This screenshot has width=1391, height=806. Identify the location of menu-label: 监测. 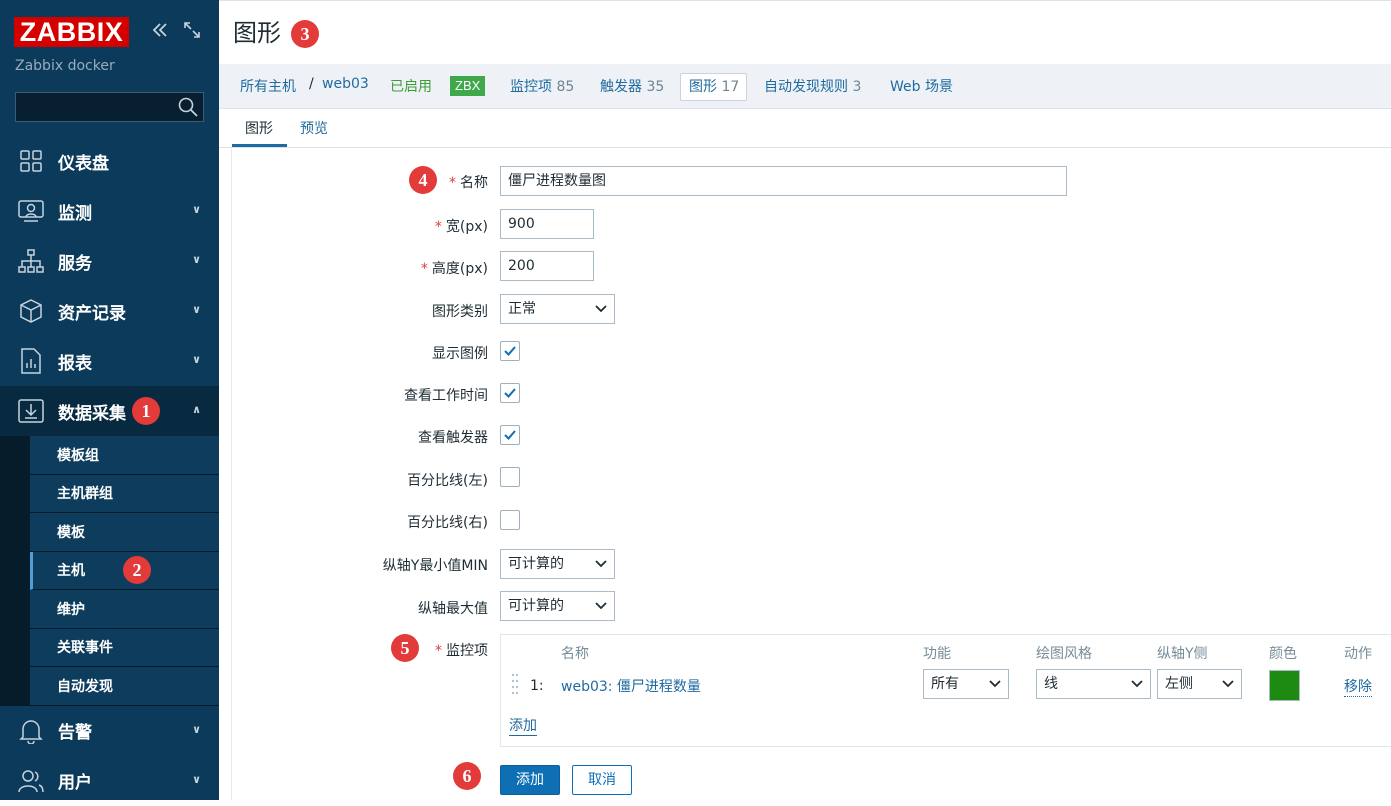
(75, 213).